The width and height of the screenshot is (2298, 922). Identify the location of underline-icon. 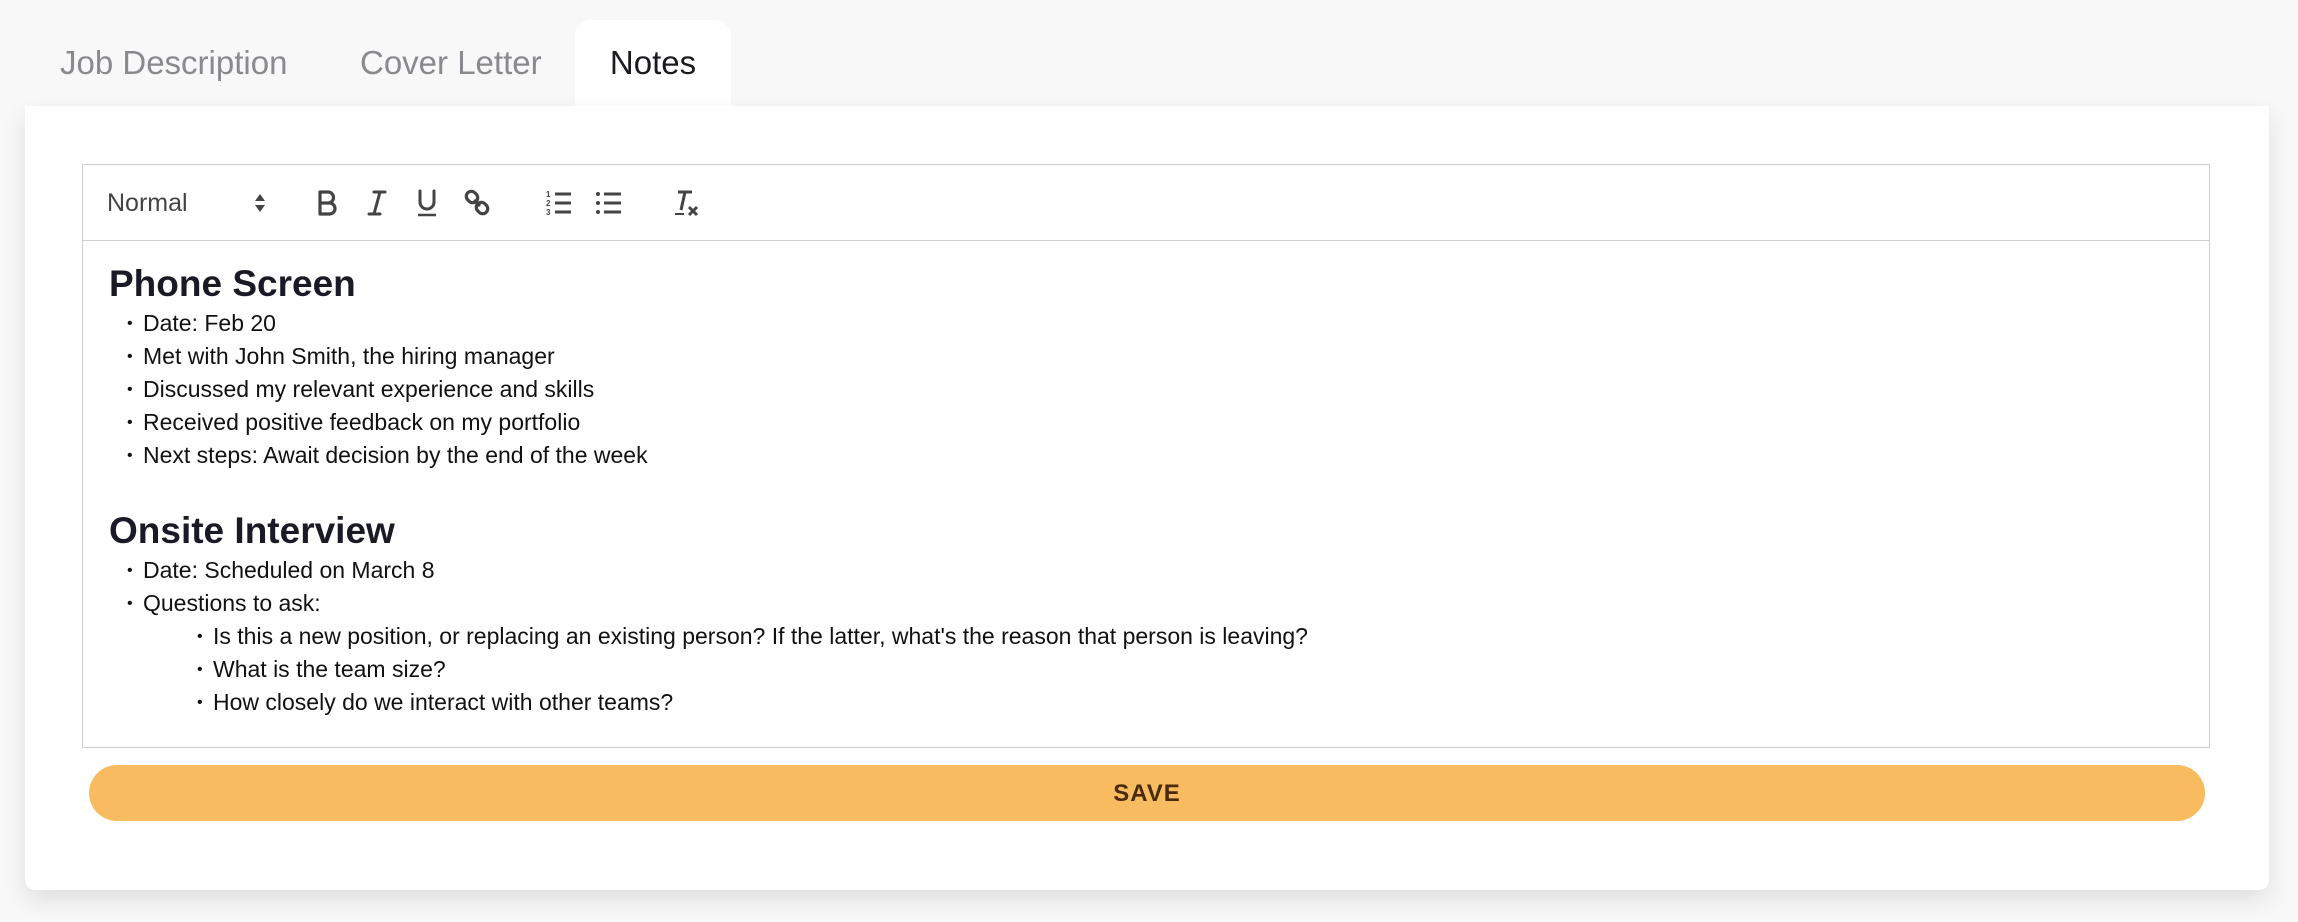
(427, 203).